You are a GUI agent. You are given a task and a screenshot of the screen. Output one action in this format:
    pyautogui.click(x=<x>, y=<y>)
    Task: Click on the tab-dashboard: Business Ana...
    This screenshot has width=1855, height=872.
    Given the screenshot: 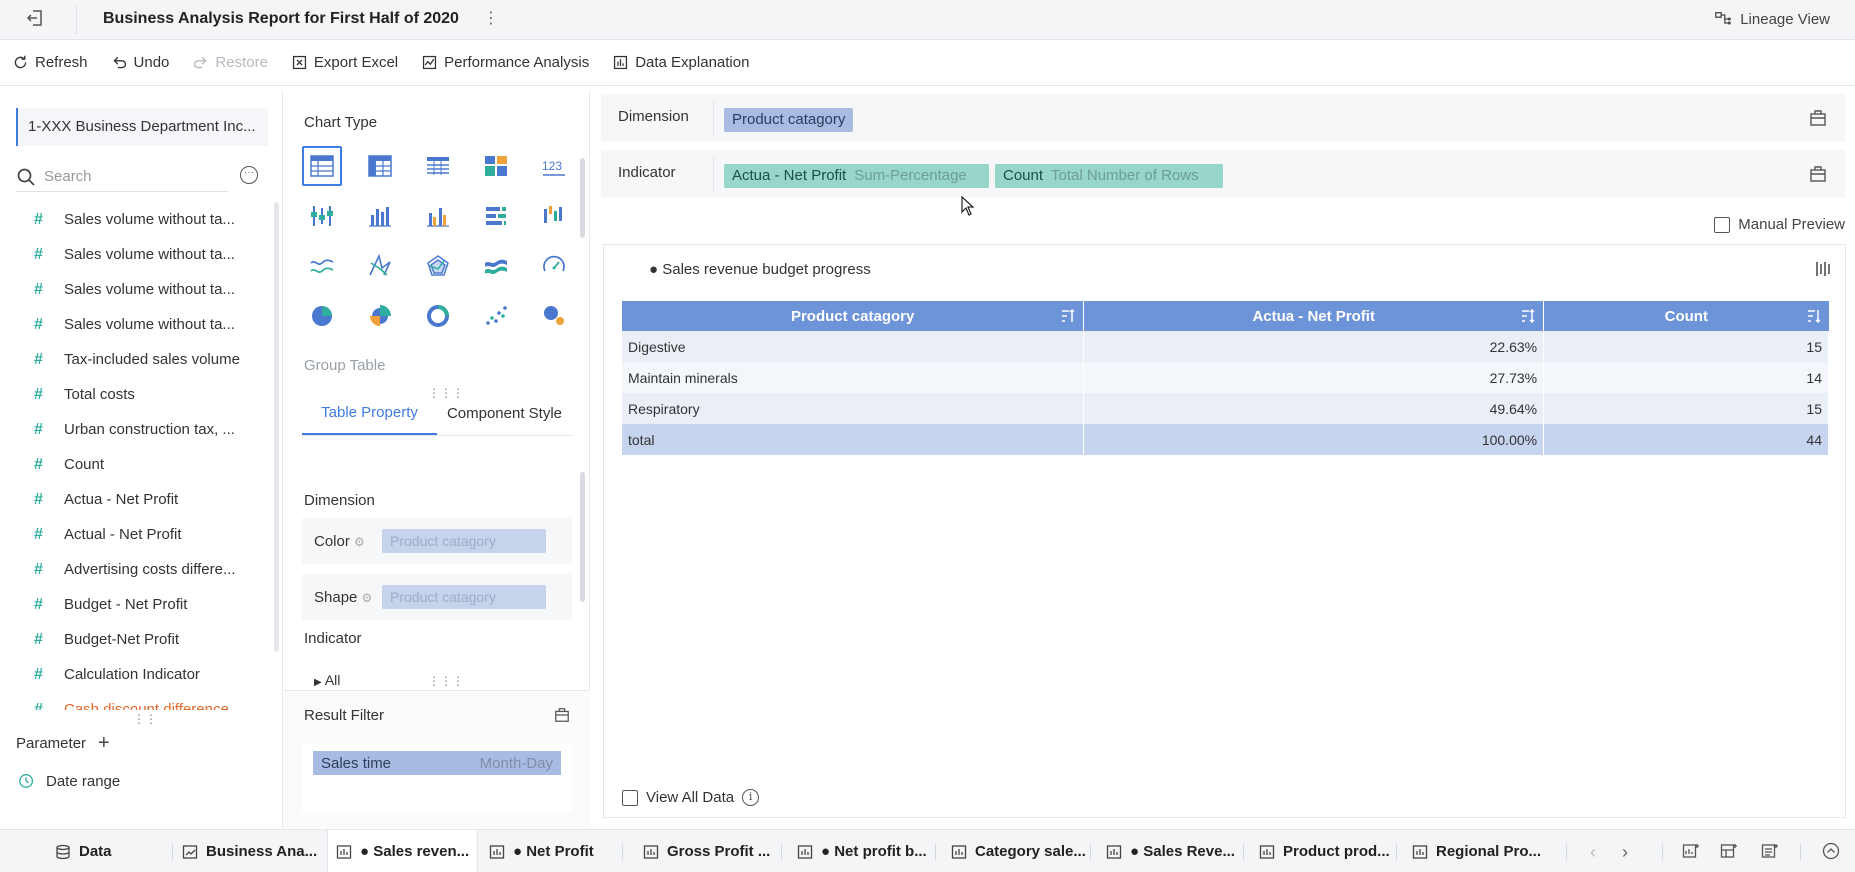 What is the action you would take?
    pyautogui.click(x=249, y=851)
    